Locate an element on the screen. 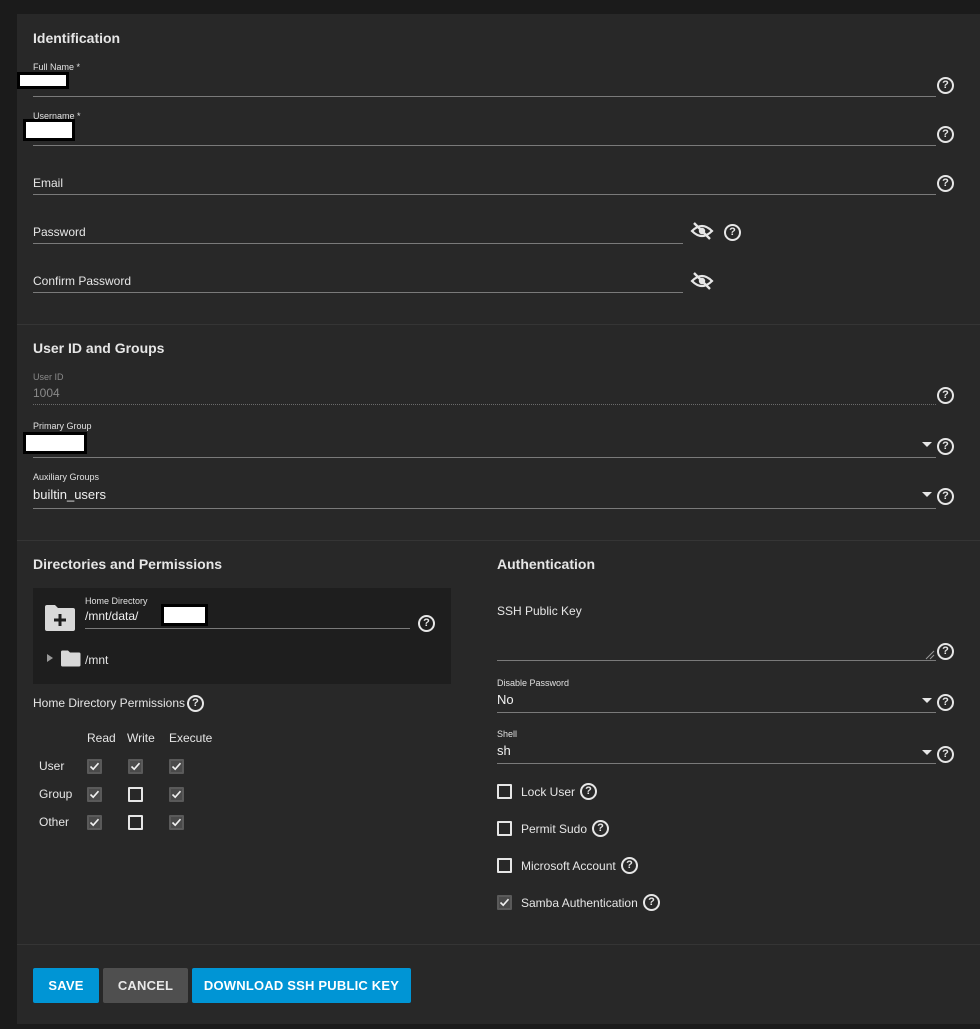  shell-select: Shell sh is located at coordinates (716, 747).